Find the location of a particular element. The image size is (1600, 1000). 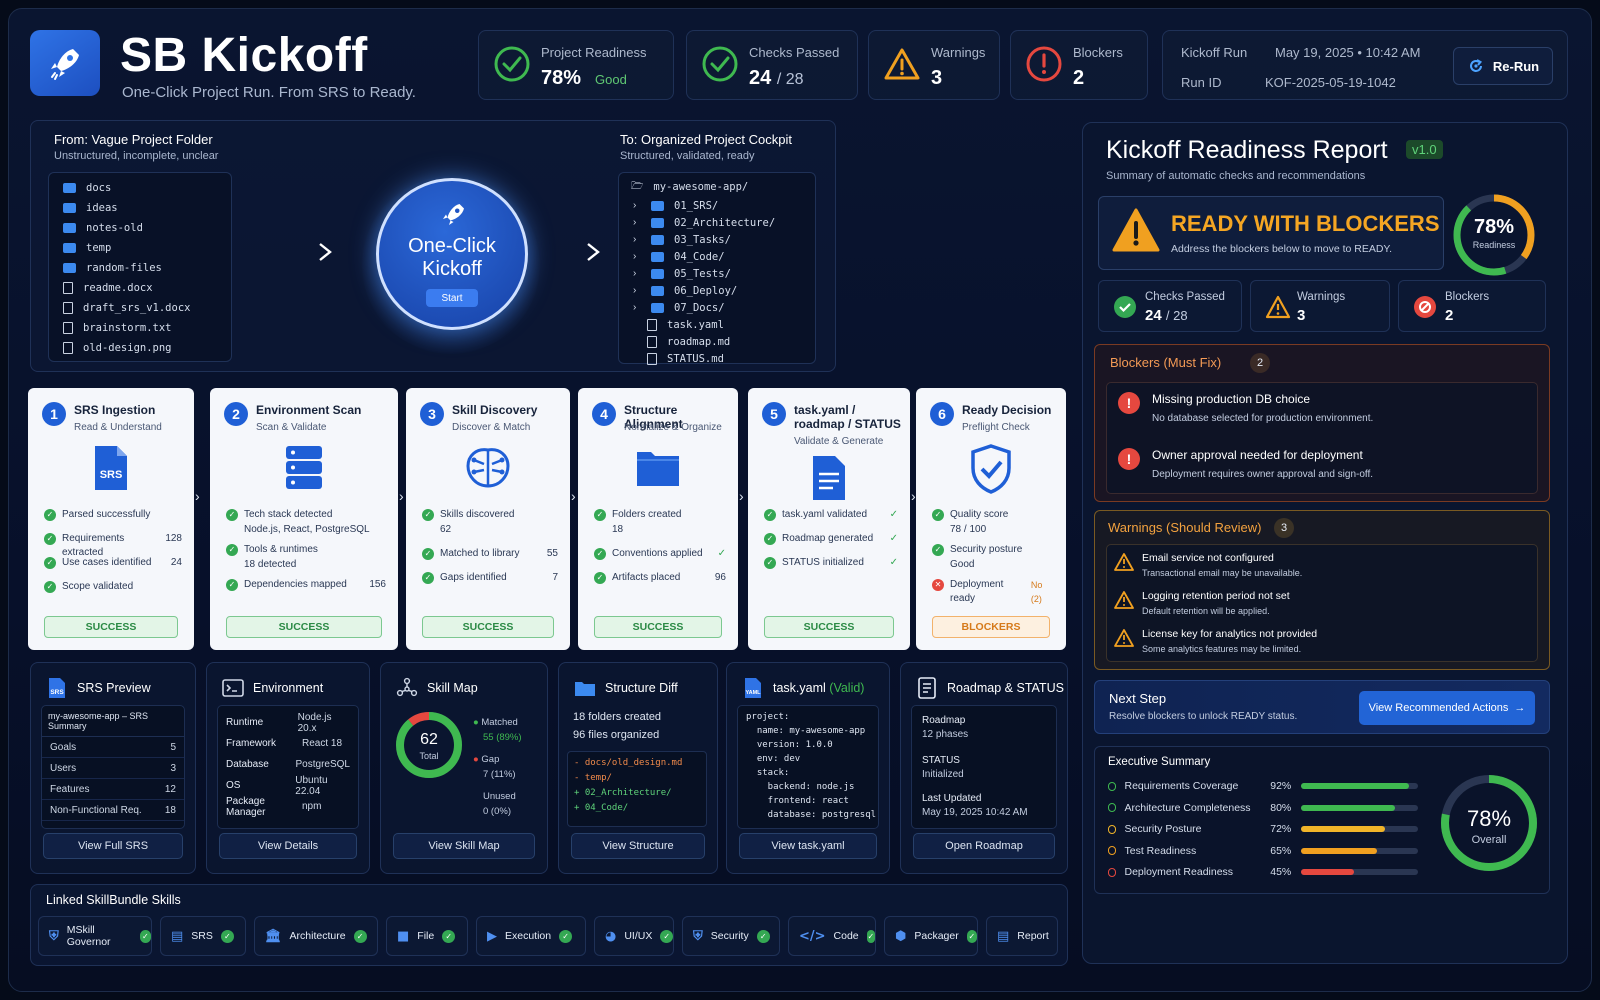

checks-label: Checks Passed is located at coordinates (794, 52).